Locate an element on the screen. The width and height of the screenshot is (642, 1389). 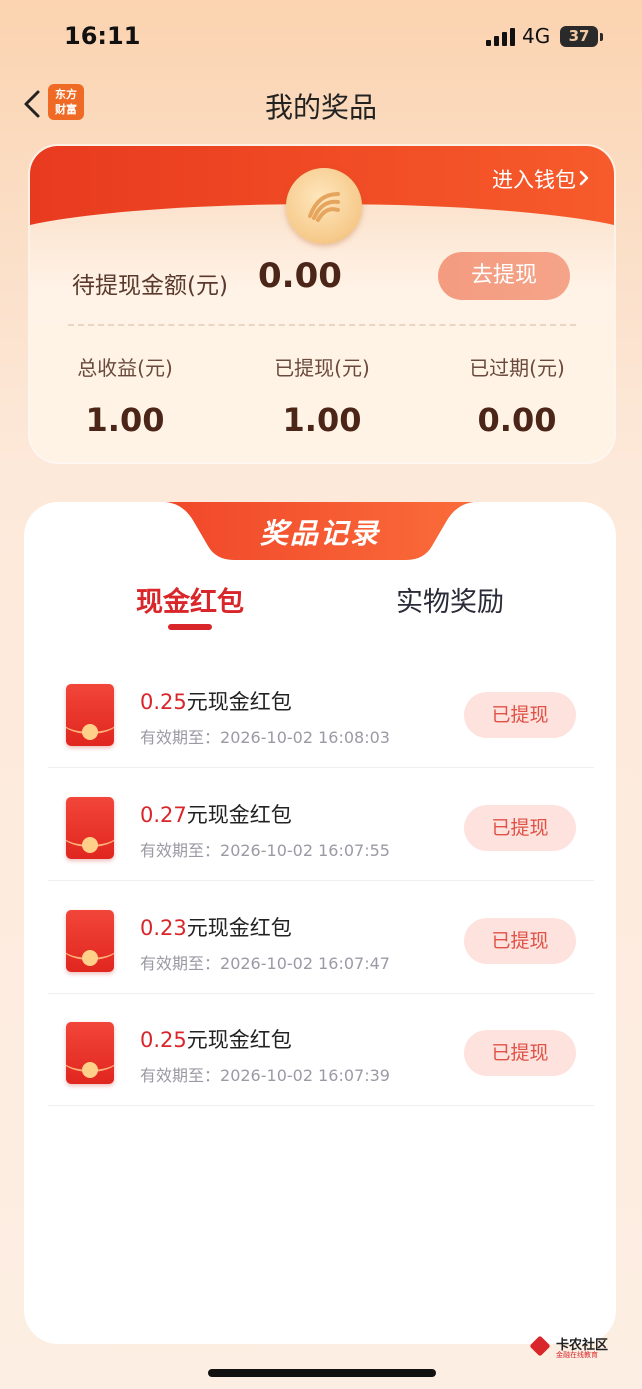
expiry-date: 2026-10-02 16:07:47 is located at coordinates (305, 963).